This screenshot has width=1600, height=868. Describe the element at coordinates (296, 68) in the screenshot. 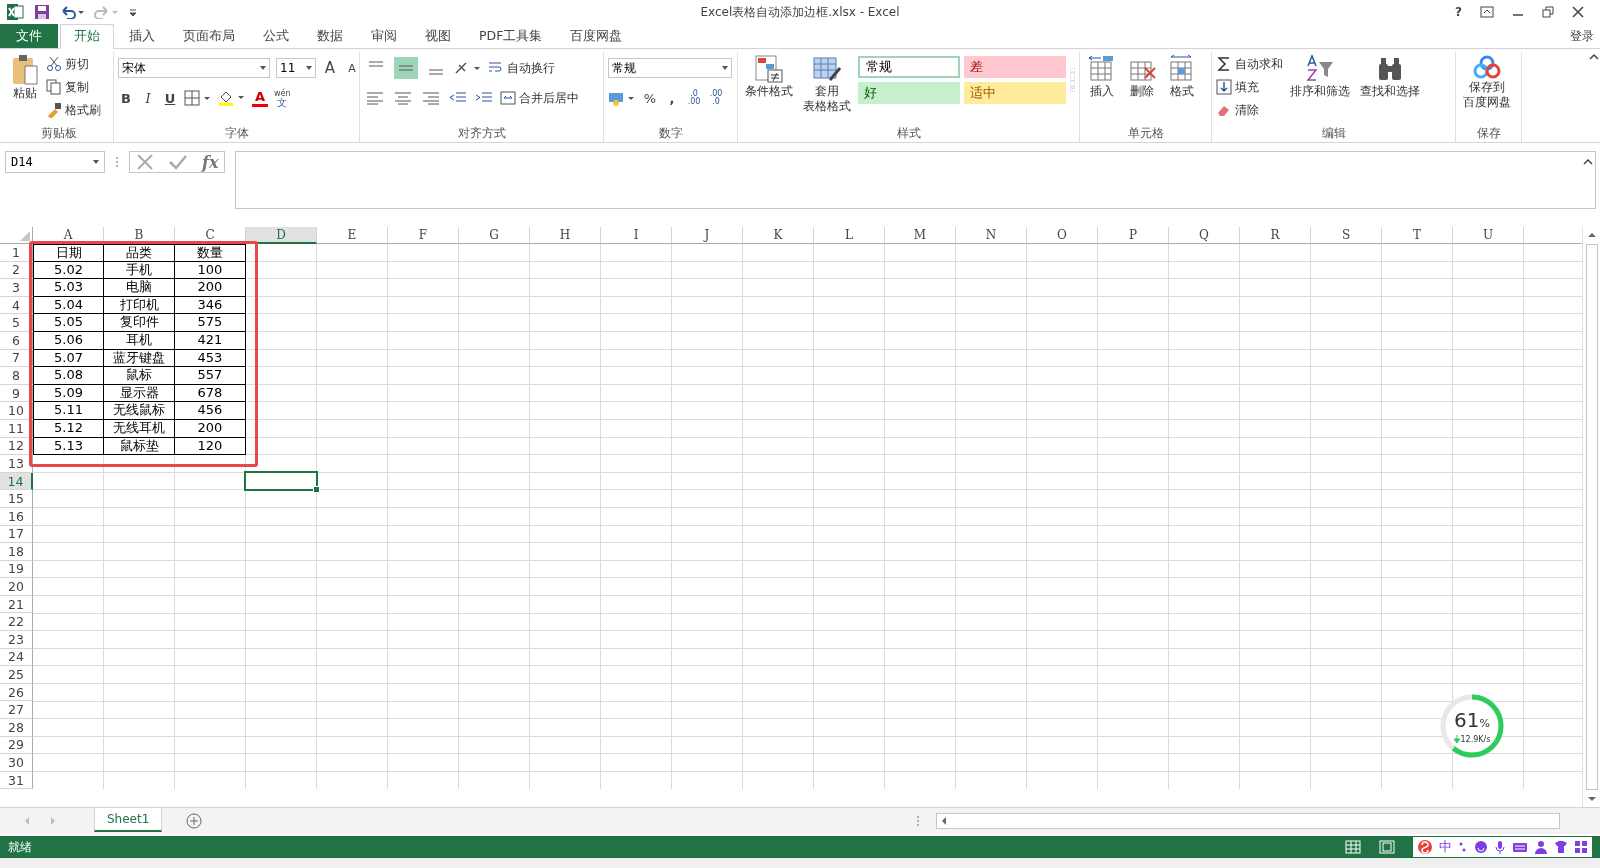

I see `font-size-field: 11` at that location.